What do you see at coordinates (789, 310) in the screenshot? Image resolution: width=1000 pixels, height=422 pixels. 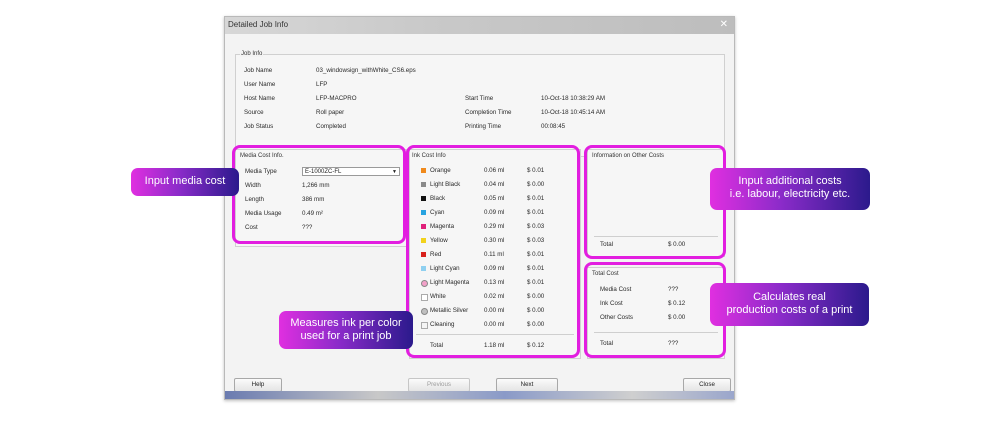 I see `callout-total-line2: production costs of a print` at bounding box center [789, 310].